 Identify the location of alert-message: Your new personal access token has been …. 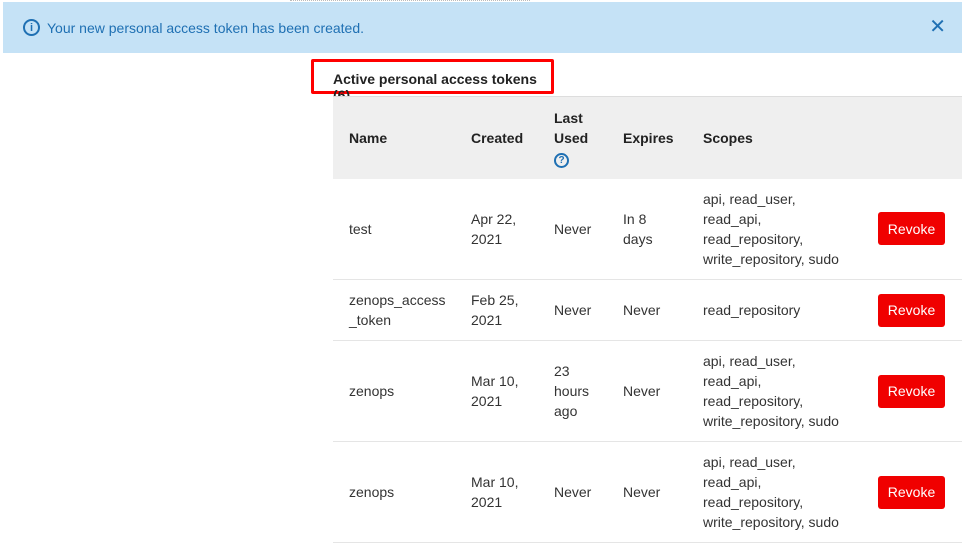
(206, 27).